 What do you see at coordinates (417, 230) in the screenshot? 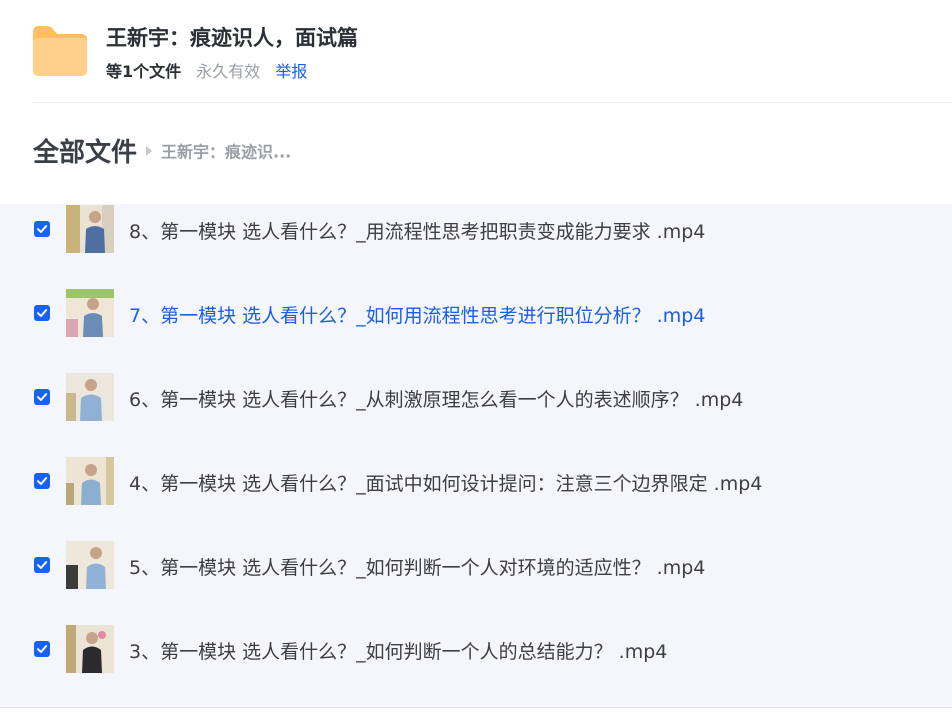
I see `file-name: 8、第一模块 选人看什么？_用流程性思考把职责变成能力要求 .mp4` at bounding box center [417, 230].